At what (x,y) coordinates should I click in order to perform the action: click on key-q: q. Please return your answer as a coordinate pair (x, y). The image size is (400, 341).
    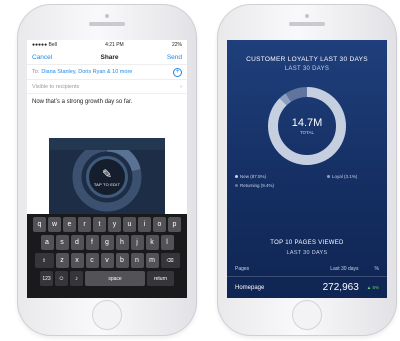
    Looking at the image, I should click on (39, 224).